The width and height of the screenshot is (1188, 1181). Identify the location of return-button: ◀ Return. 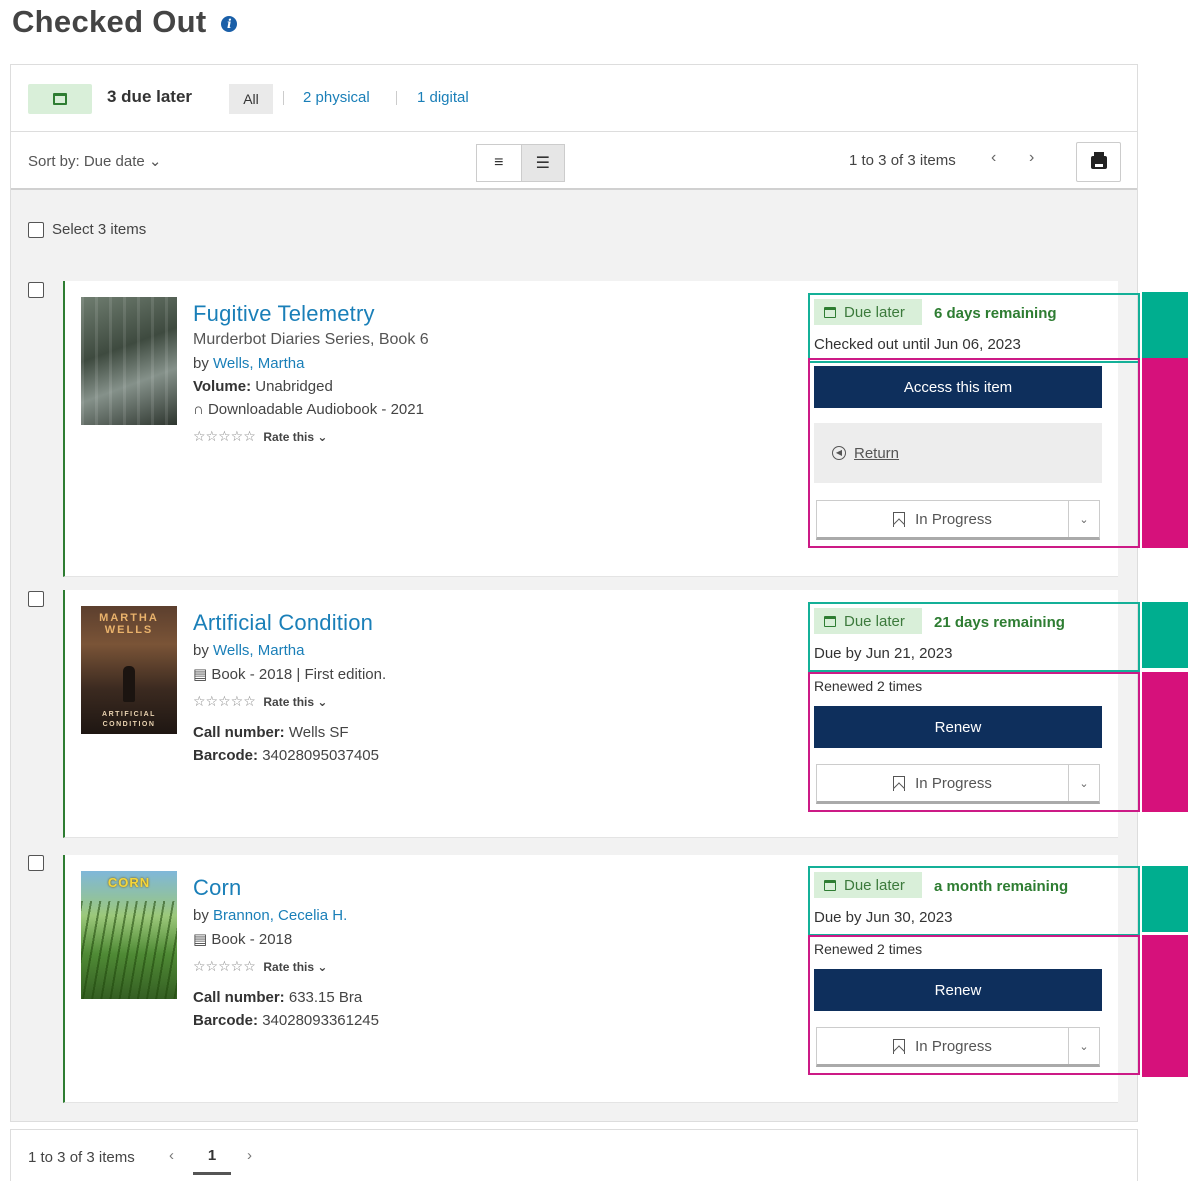
(958, 453).